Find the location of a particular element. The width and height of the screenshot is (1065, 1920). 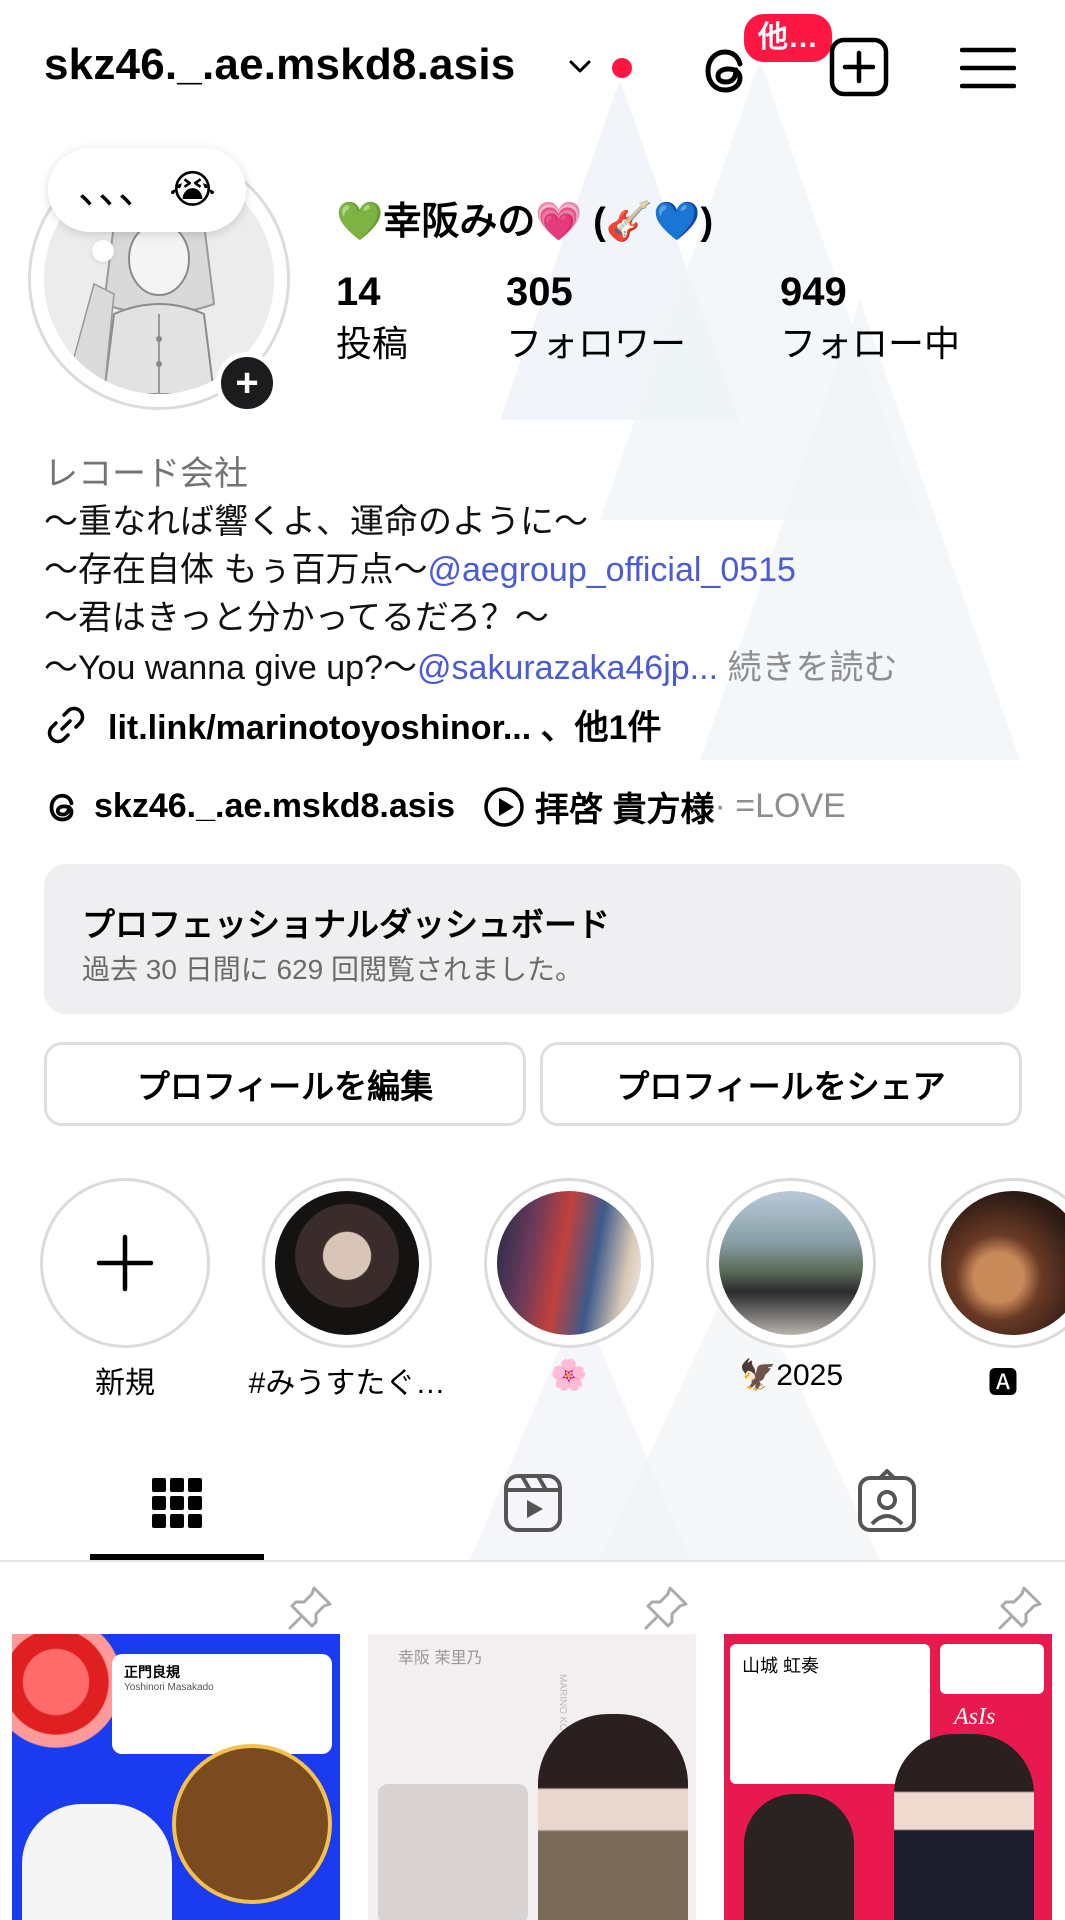

stat-posts: 14 投稿 is located at coordinates (372, 318).